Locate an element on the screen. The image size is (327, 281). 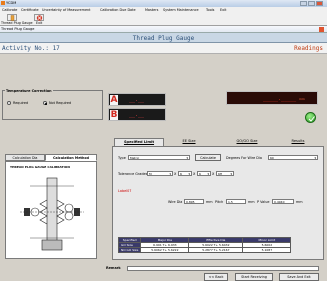
page-title: Thread Plug Gauge is located at coordinates (163, 38).